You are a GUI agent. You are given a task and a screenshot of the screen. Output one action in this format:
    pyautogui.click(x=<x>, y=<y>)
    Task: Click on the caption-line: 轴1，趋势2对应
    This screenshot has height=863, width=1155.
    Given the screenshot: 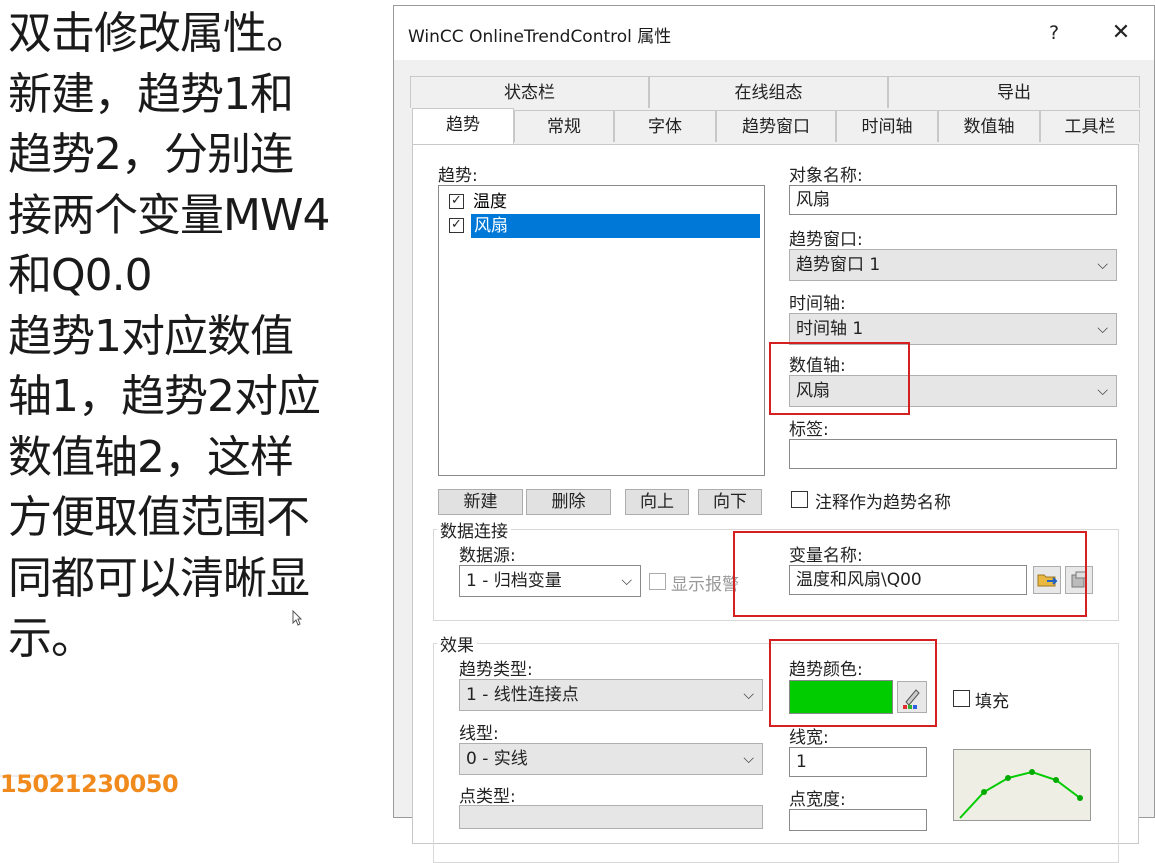 What is the action you would take?
    pyautogui.click(x=164, y=396)
    